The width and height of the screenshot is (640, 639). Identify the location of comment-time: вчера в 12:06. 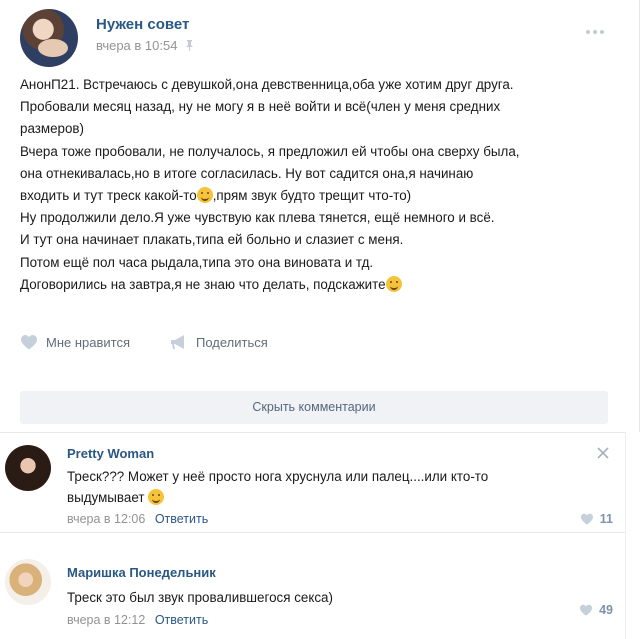
(106, 519).